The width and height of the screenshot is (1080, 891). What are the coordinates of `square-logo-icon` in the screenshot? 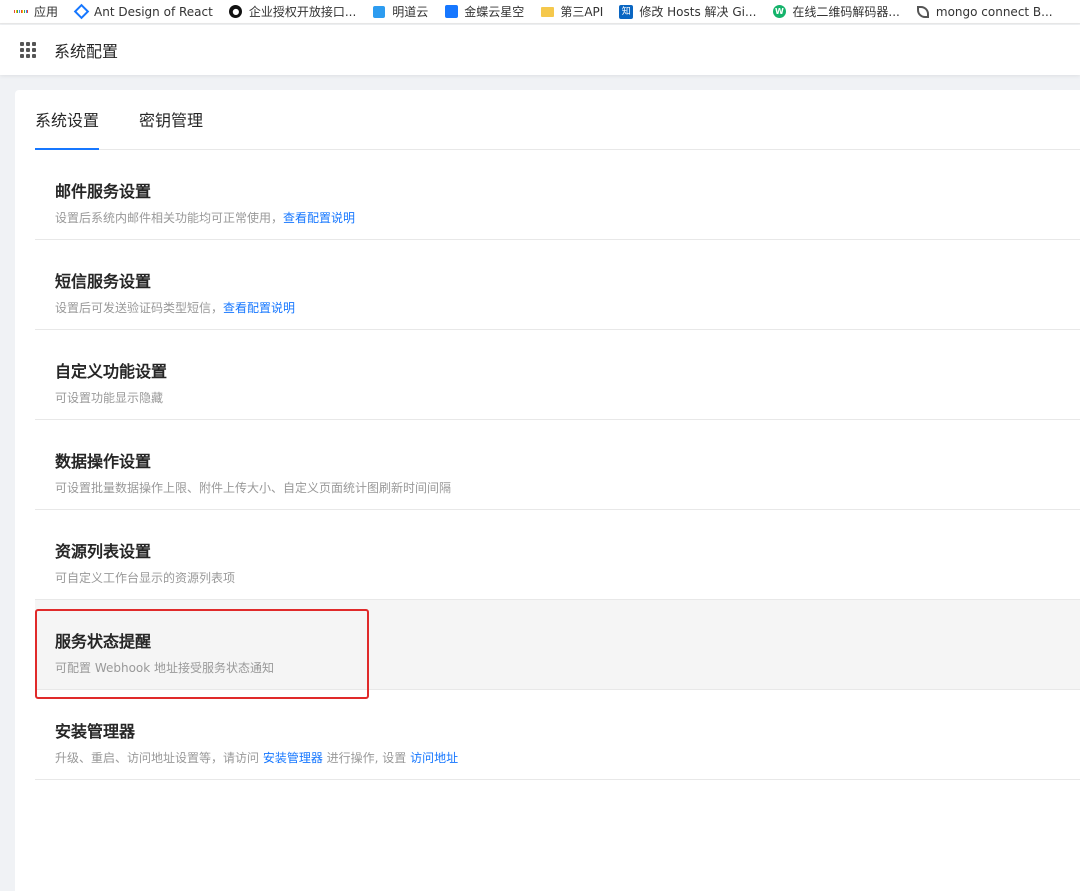 It's located at (451, 12).